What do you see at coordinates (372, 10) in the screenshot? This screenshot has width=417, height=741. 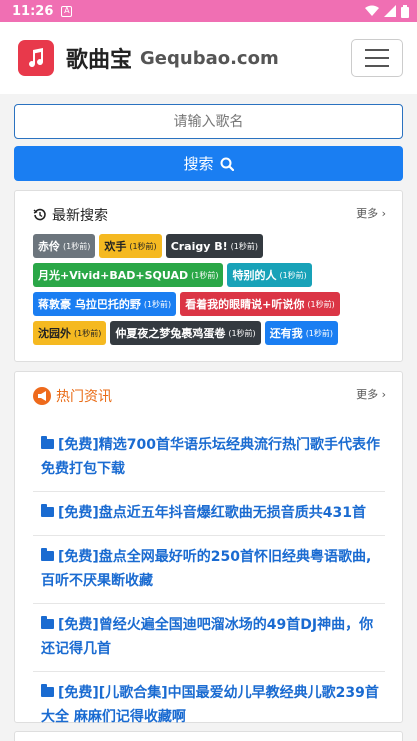 I see `wifi-icon` at bounding box center [372, 10].